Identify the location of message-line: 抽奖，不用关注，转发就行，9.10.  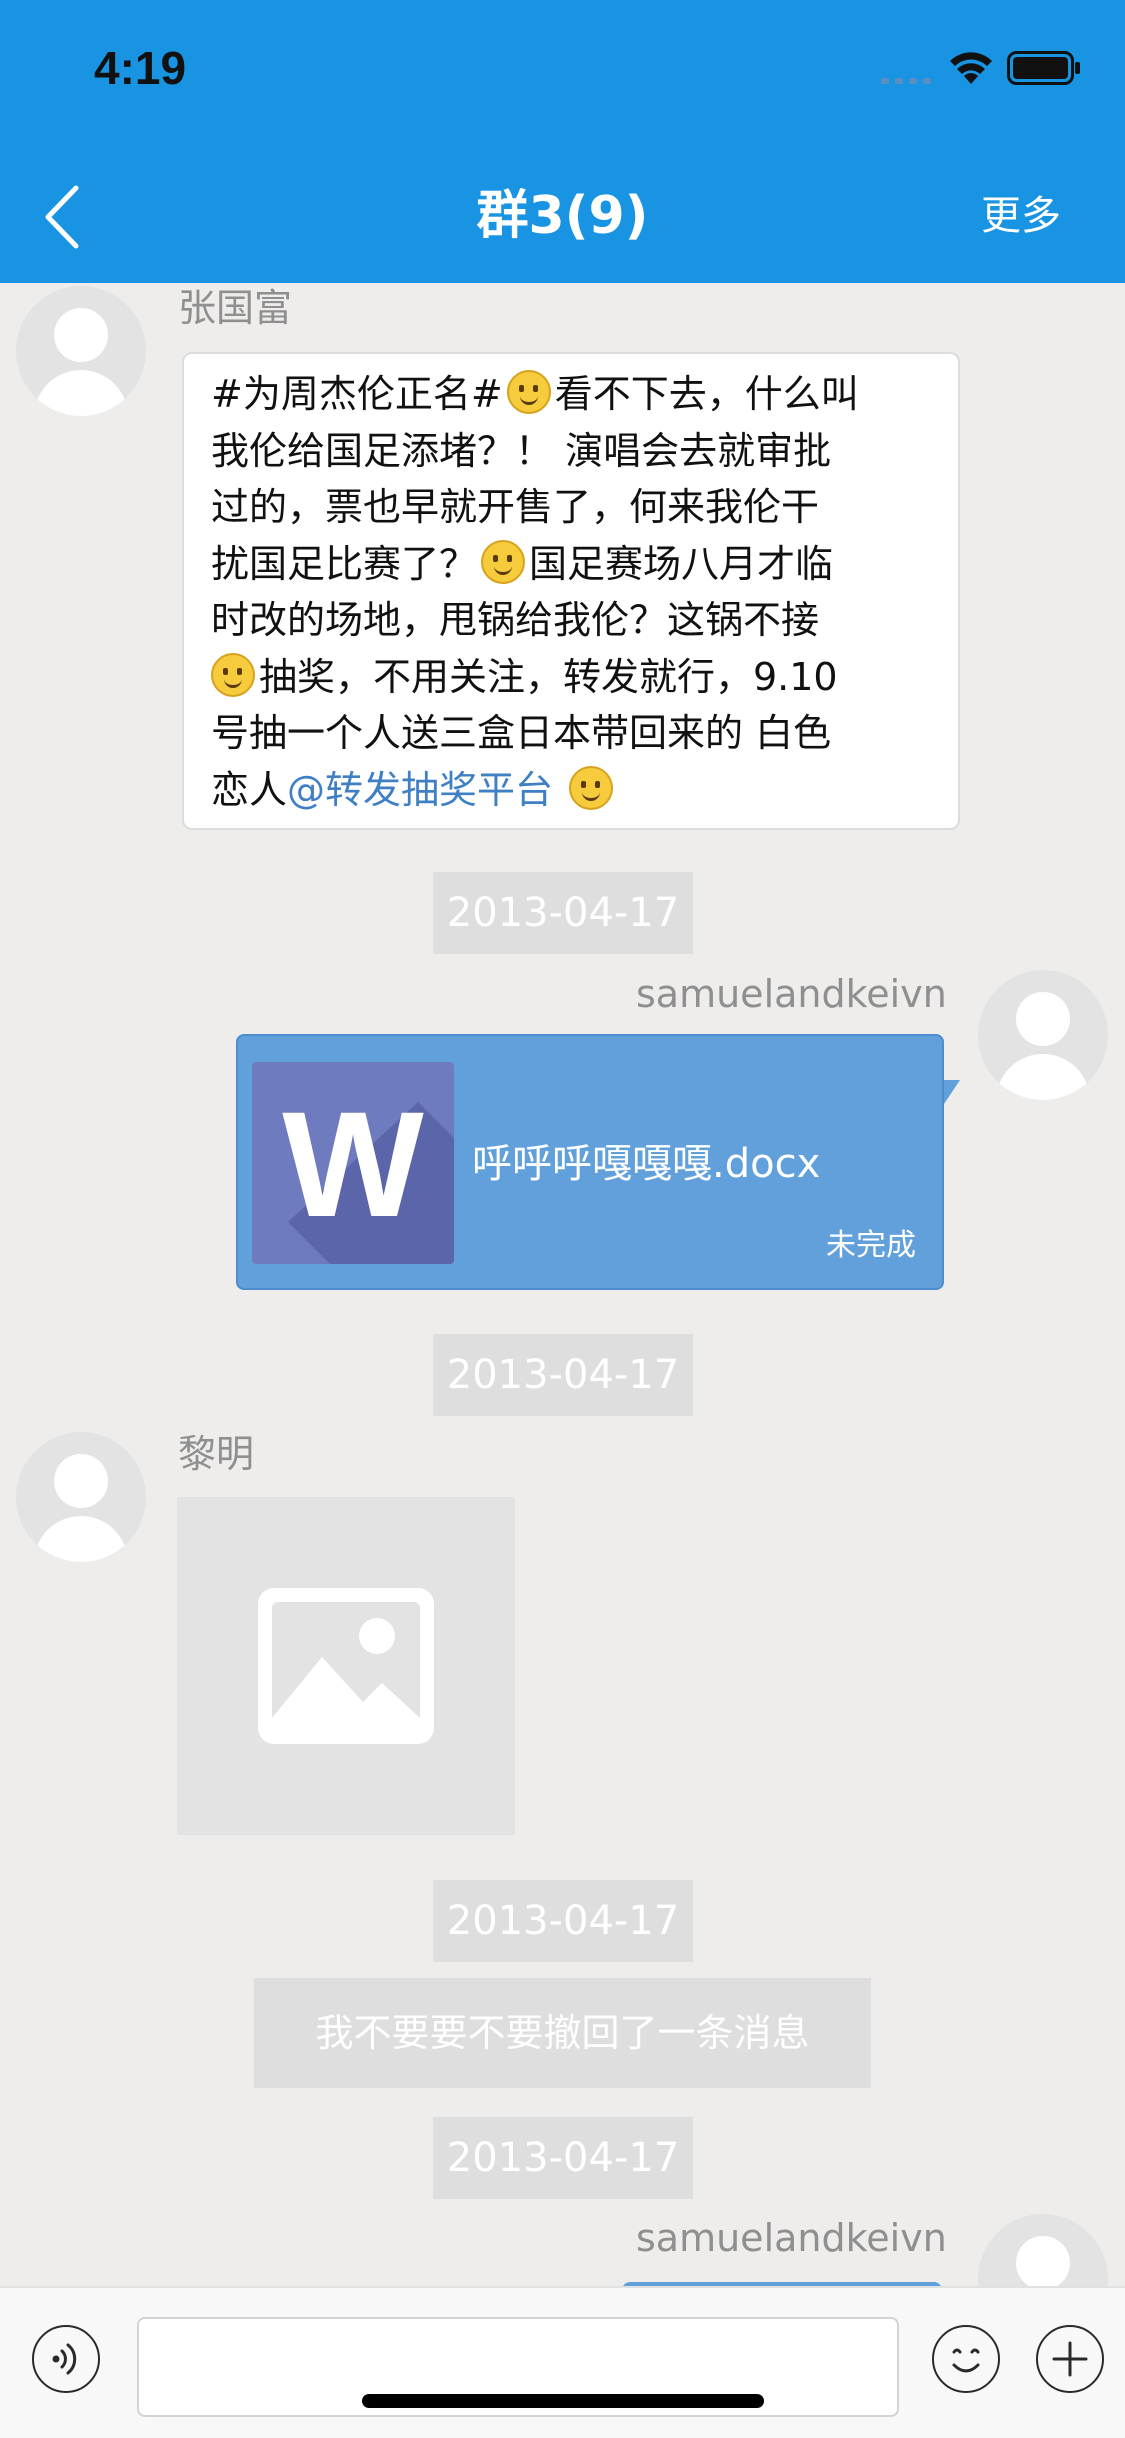
(572, 677).